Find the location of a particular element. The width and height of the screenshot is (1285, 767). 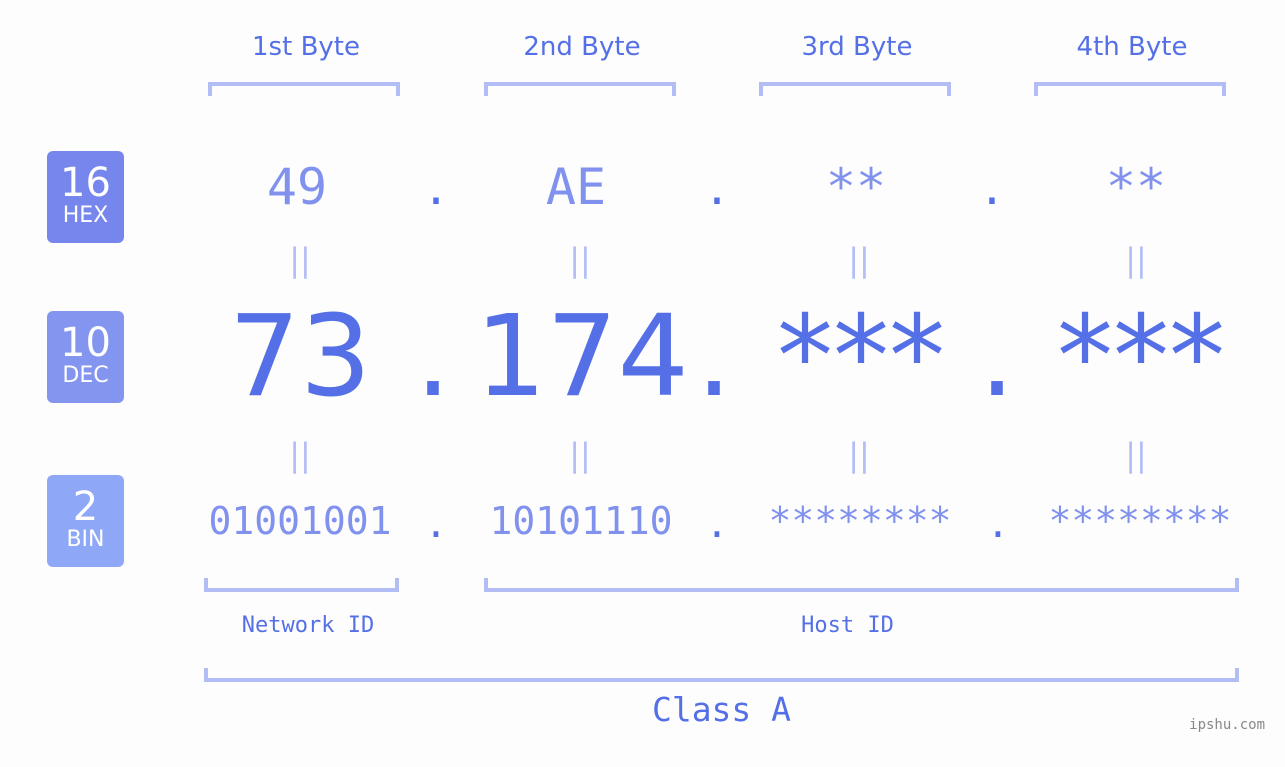

hex-badge: 16 HEX is located at coordinates (85, 197).